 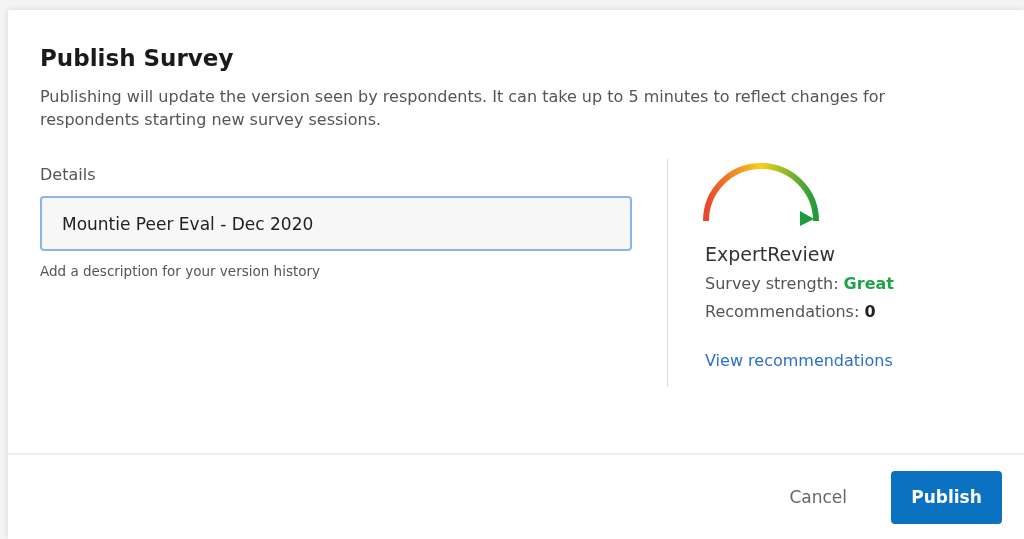 What do you see at coordinates (818, 497) in the screenshot?
I see `cancel-button: Cancel` at bounding box center [818, 497].